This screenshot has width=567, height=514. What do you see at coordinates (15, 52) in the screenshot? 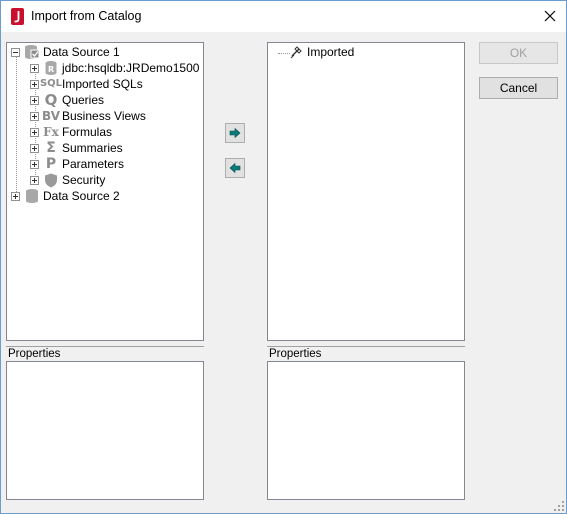
I see `collapse-toggle-icon` at bounding box center [15, 52].